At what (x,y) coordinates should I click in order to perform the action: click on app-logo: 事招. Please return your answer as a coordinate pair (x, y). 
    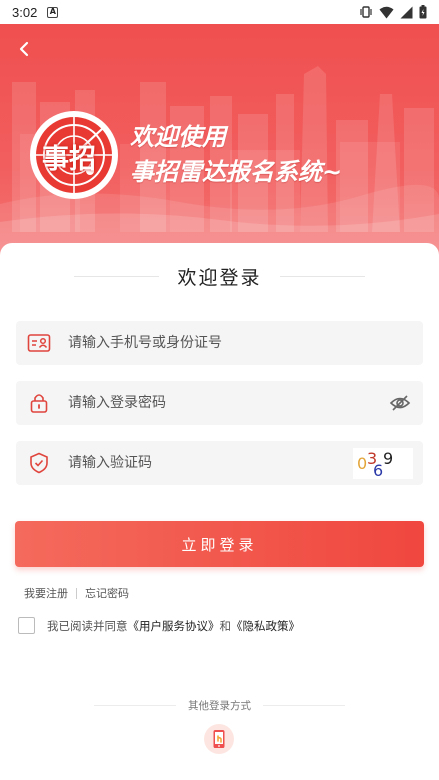
    Looking at the image, I should click on (74, 155).